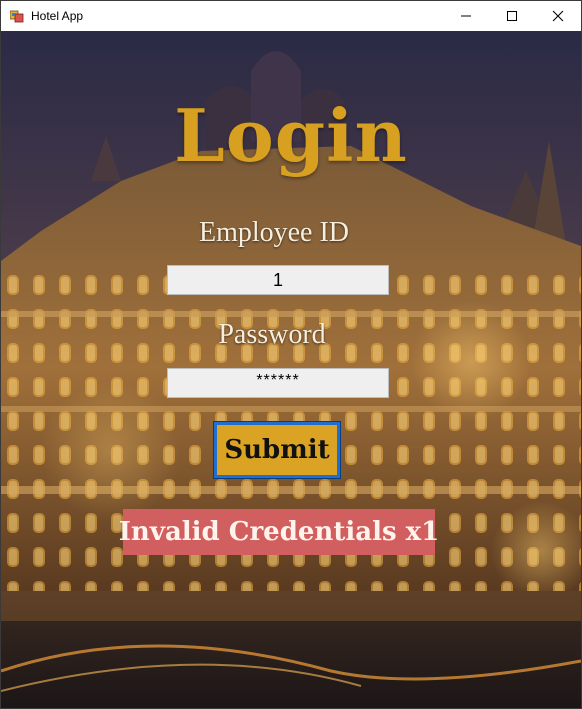 Image resolution: width=582 pixels, height=709 pixels. I want to click on maximize-icon, so click(512, 16).